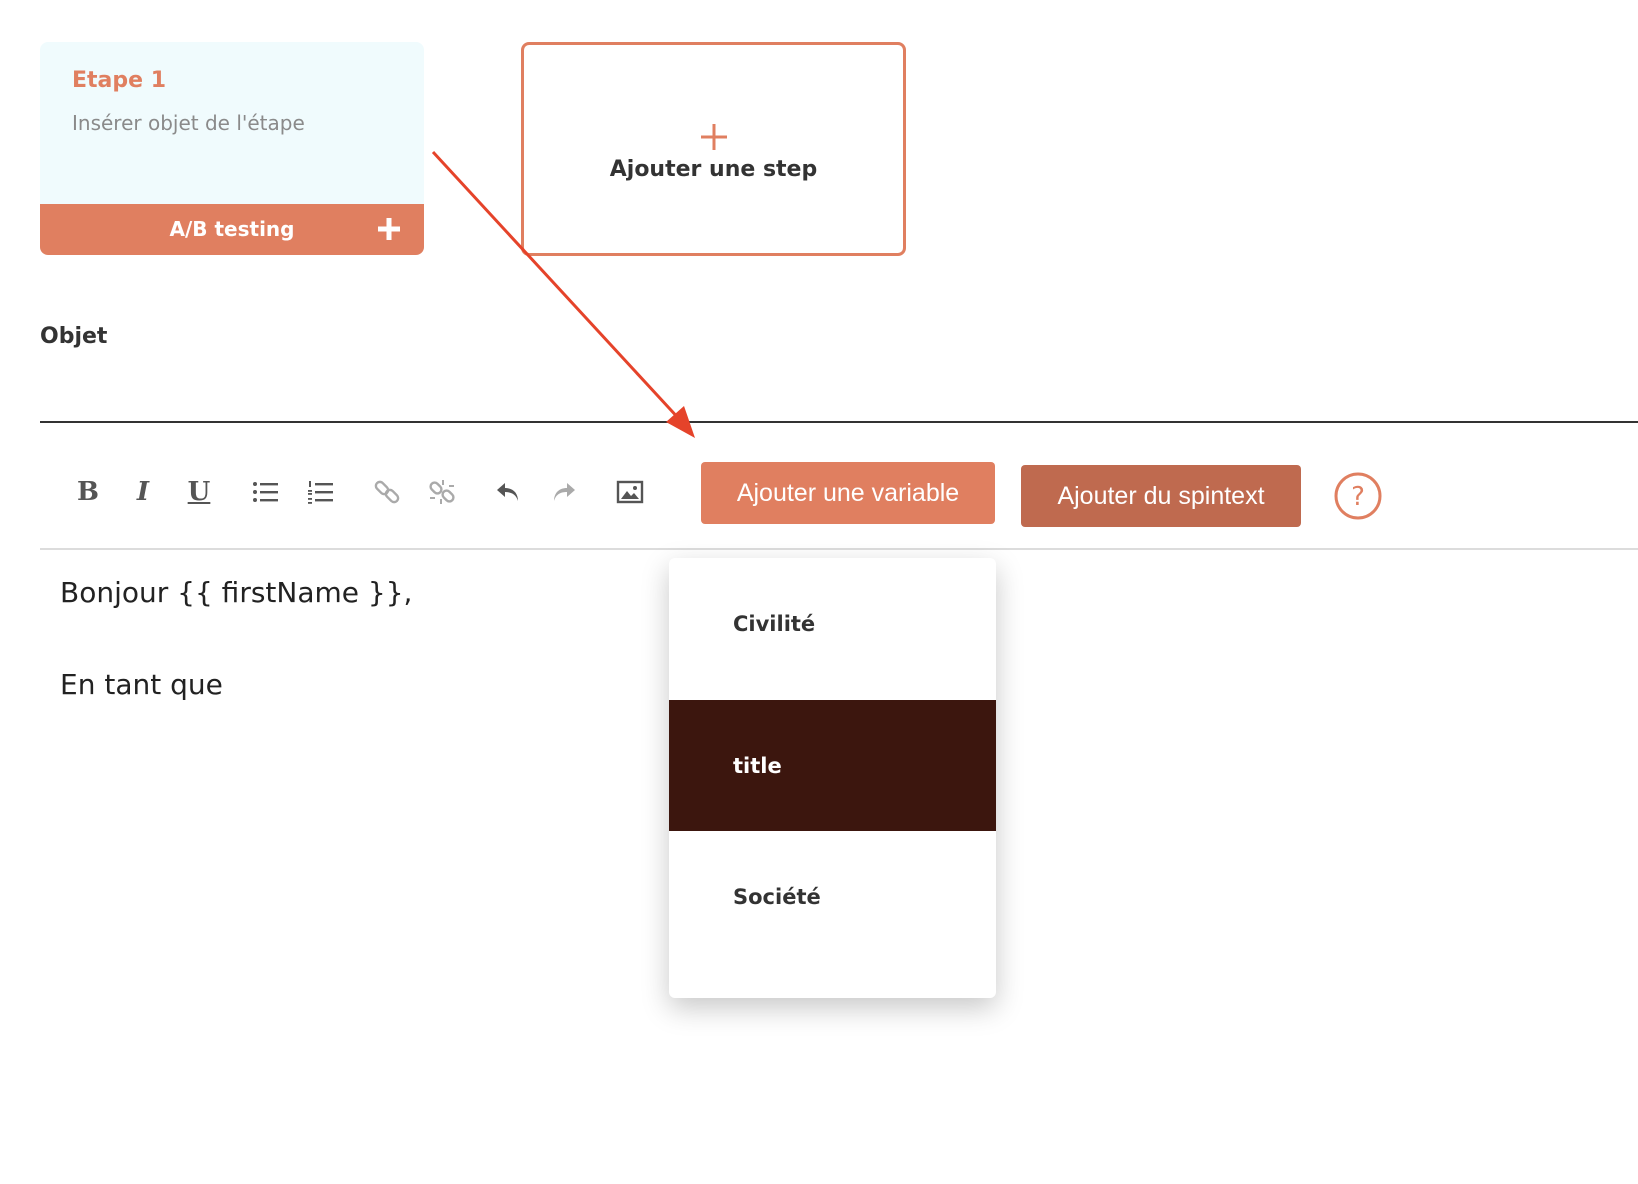 The width and height of the screenshot is (1638, 1184). I want to click on editor-line-body: En tant que, so click(141, 684).